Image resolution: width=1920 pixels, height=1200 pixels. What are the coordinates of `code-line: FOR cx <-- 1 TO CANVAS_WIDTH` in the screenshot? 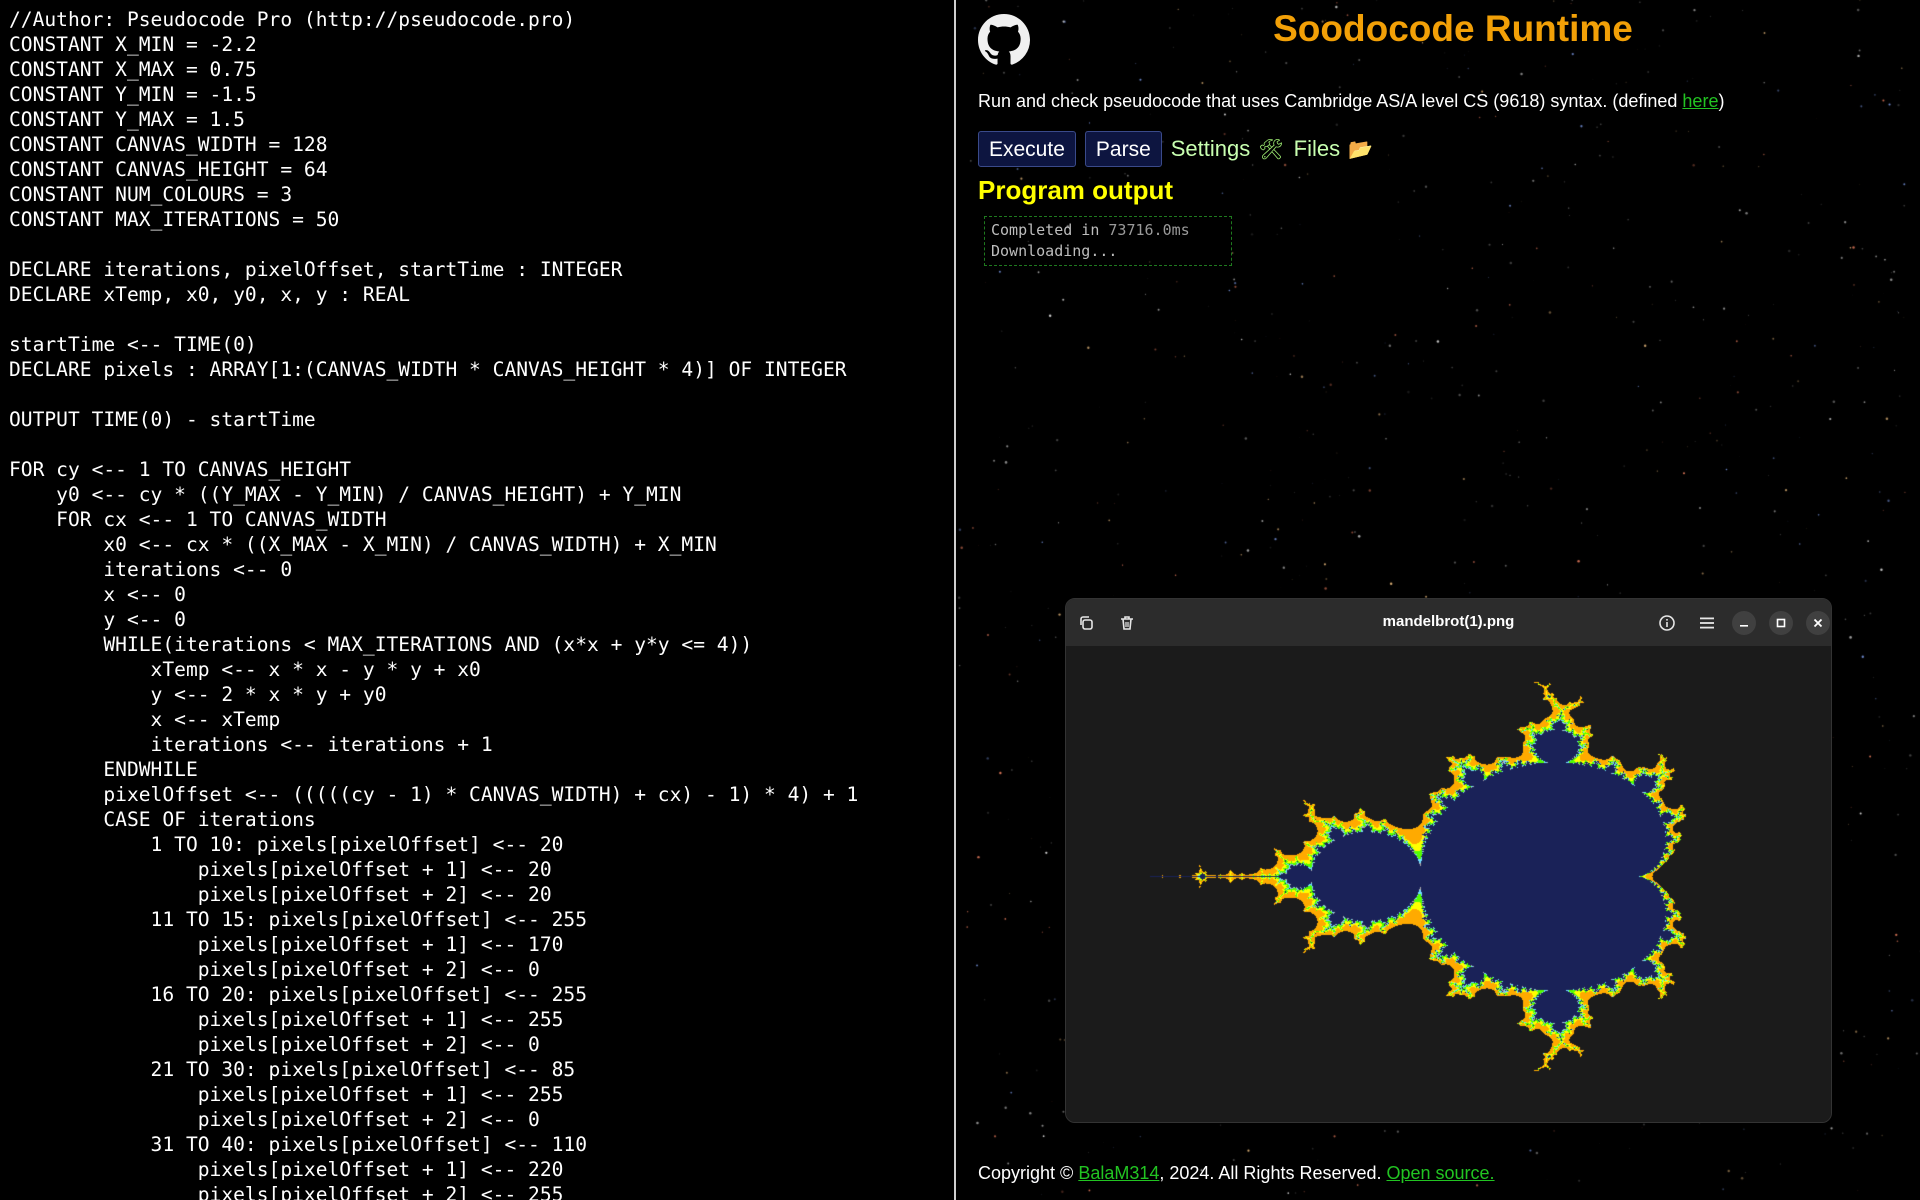 It's located at (198, 519).